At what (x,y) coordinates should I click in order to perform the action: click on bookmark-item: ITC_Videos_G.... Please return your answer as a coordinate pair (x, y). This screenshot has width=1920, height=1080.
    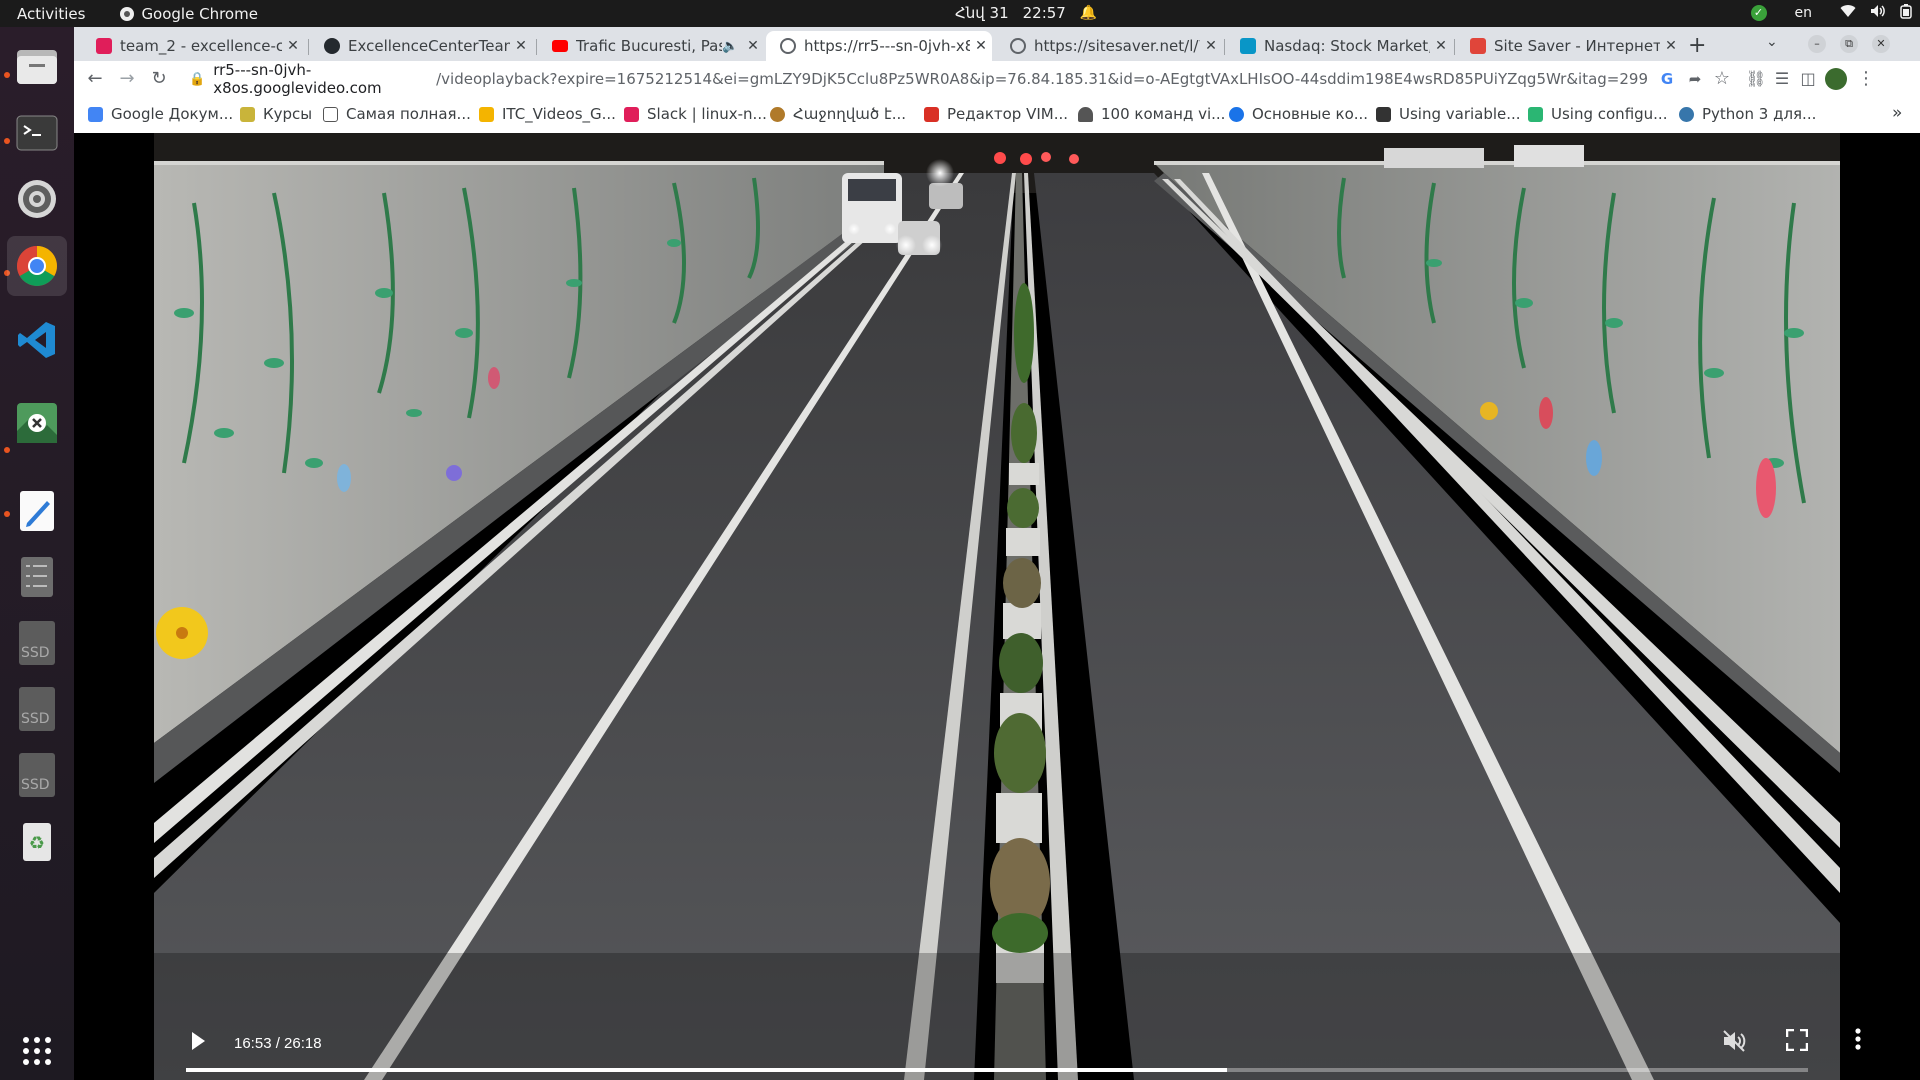
    Looking at the image, I should click on (547, 114).